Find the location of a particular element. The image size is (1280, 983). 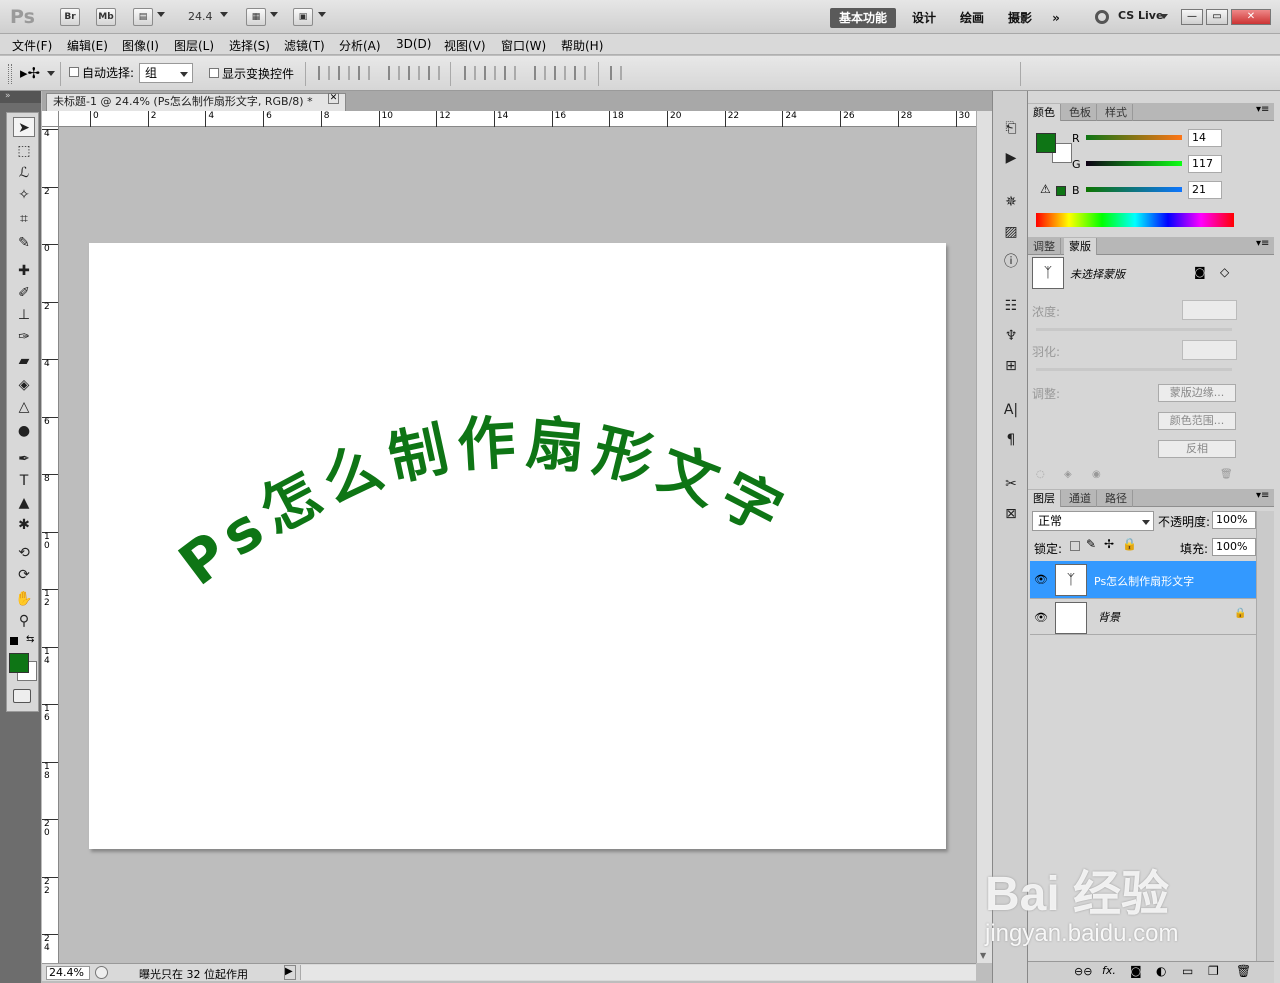

status-menu-arrow-icon: ▶ is located at coordinates (290, 972).